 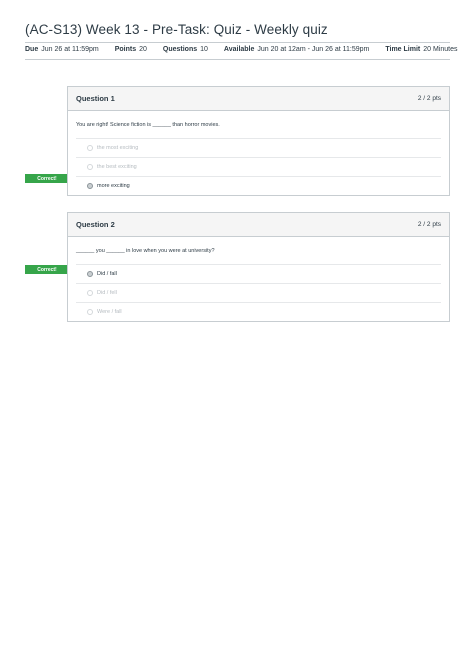 What do you see at coordinates (258, 274) in the screenshot?
I see `answer-option-selected: Did / fall` at bounding box center [258, 274].